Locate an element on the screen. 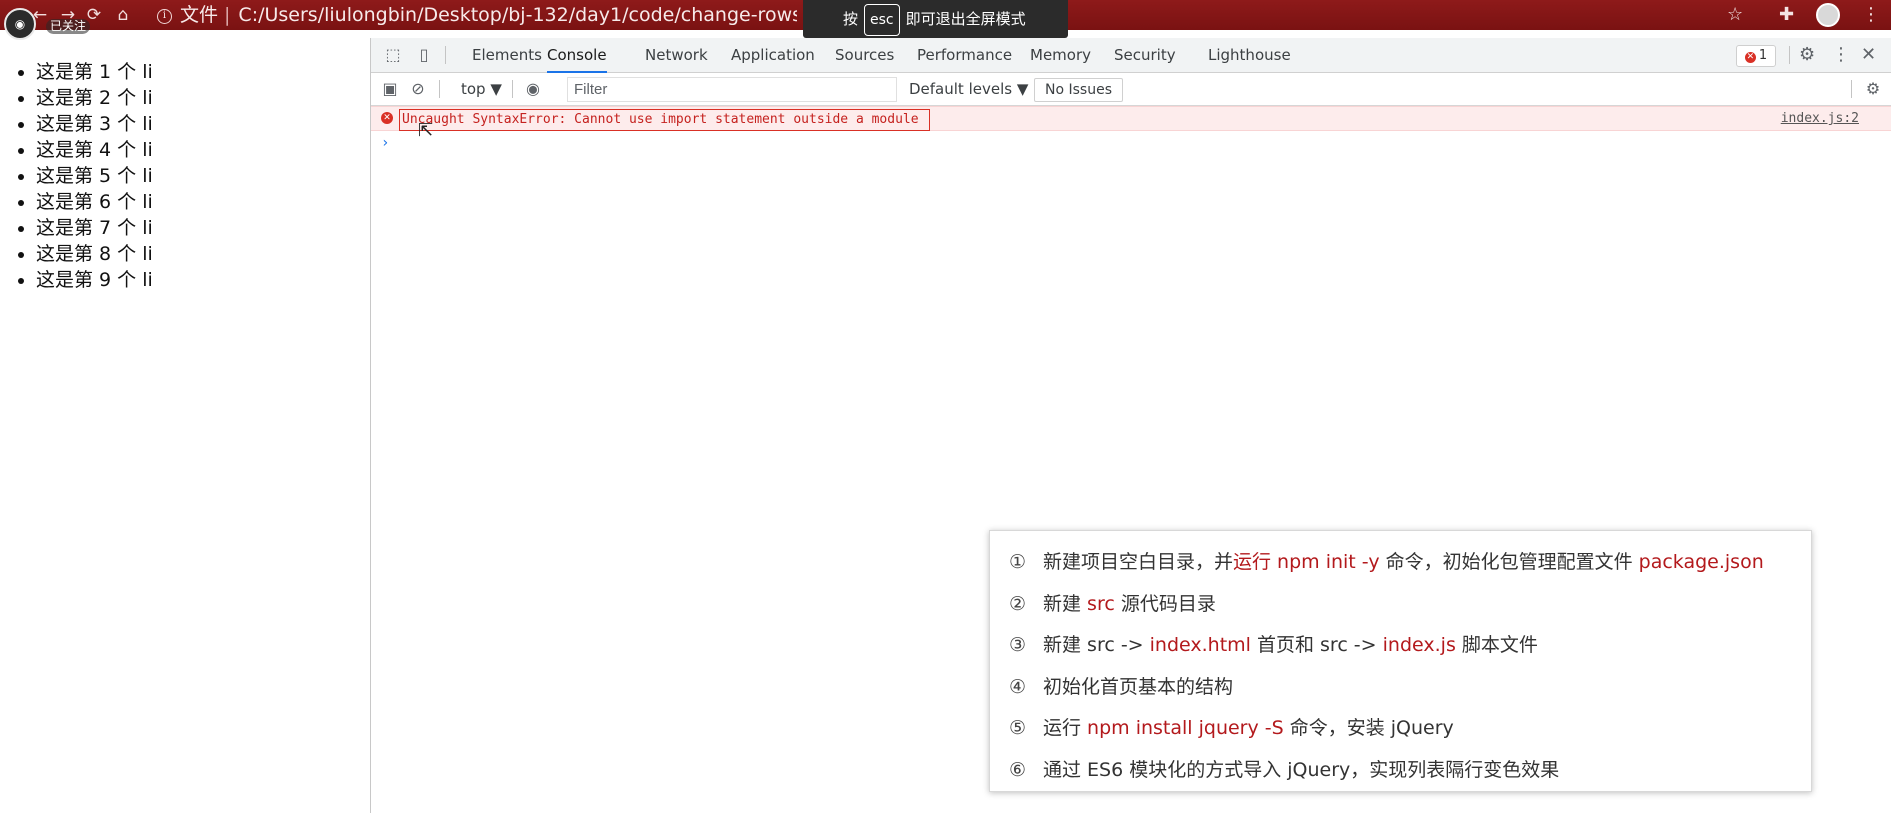 This screenshot has height=813, width=1891. step-text: 通过 ES6 模块化的方式导入 jQuery，实现列表隔行变色效果 is located at coordinates (1301, 769).